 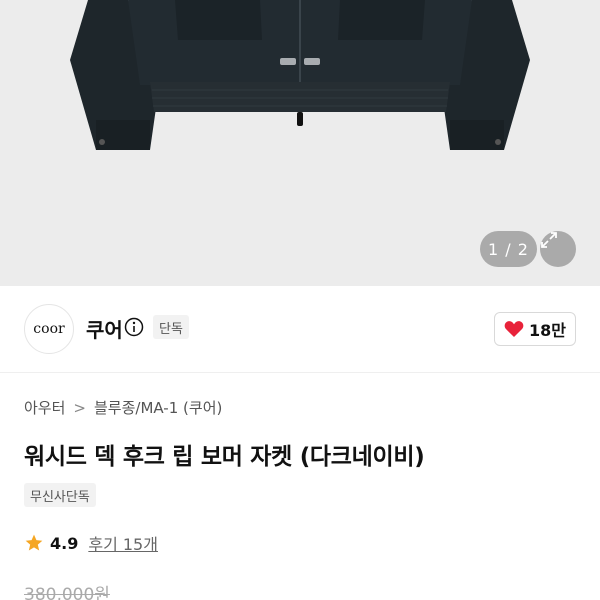 I want to click on info-icon, so click(x=134, y=327).